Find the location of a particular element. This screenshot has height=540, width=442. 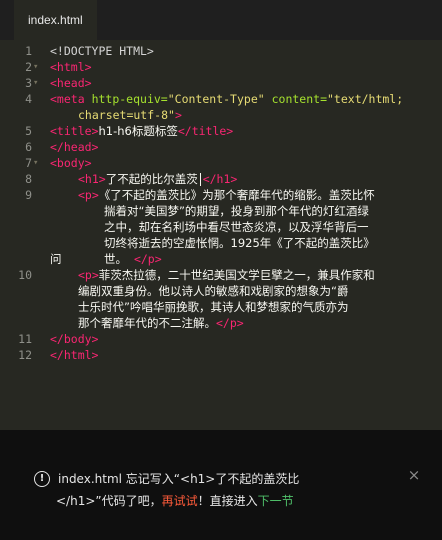

code-text: </head> is located at coordinates (74, 147).